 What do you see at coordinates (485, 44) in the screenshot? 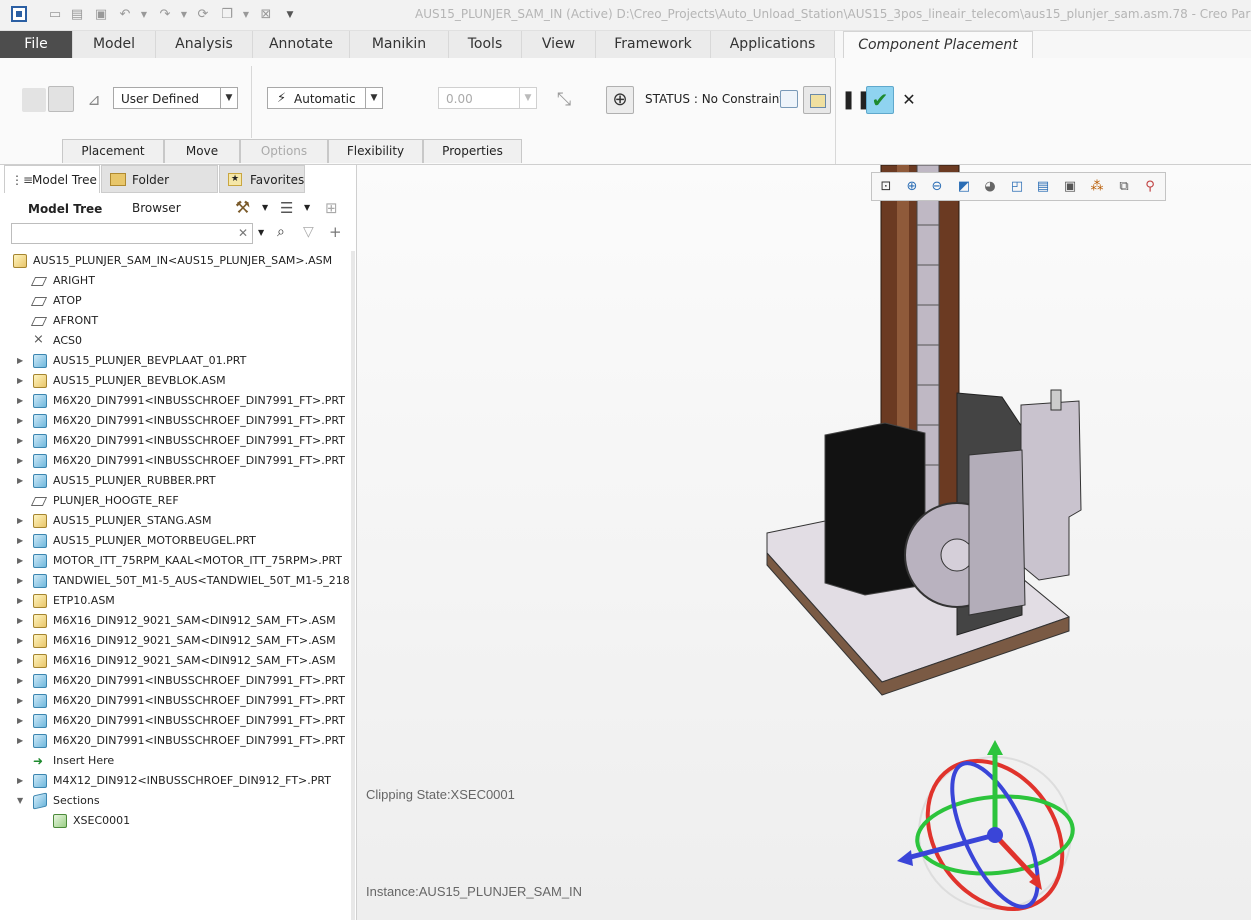
I see `tab-tools: Tools` at bounding box center [485, 44].